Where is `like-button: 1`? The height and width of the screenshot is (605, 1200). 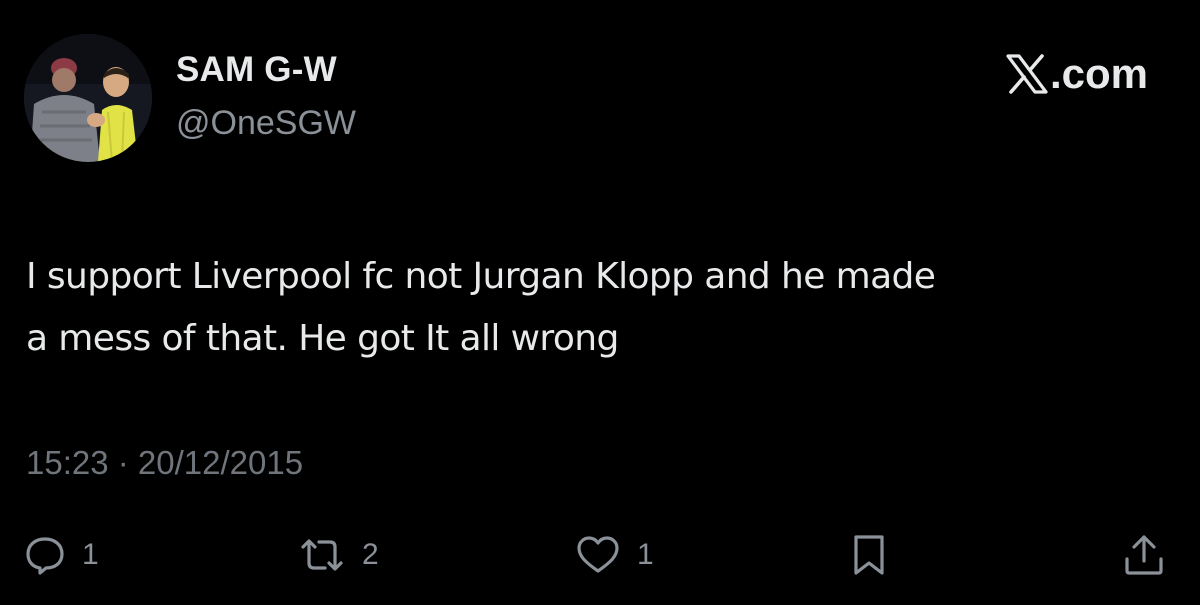
like-button: 1 is located at coordinates (614, 555).